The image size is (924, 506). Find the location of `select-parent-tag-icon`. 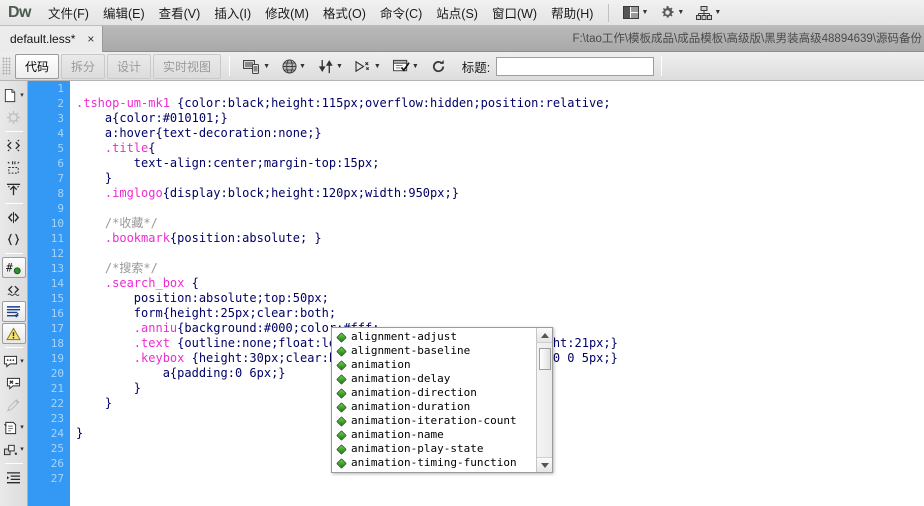

select-parent-tag-icon is located at coordinates (14, 217).